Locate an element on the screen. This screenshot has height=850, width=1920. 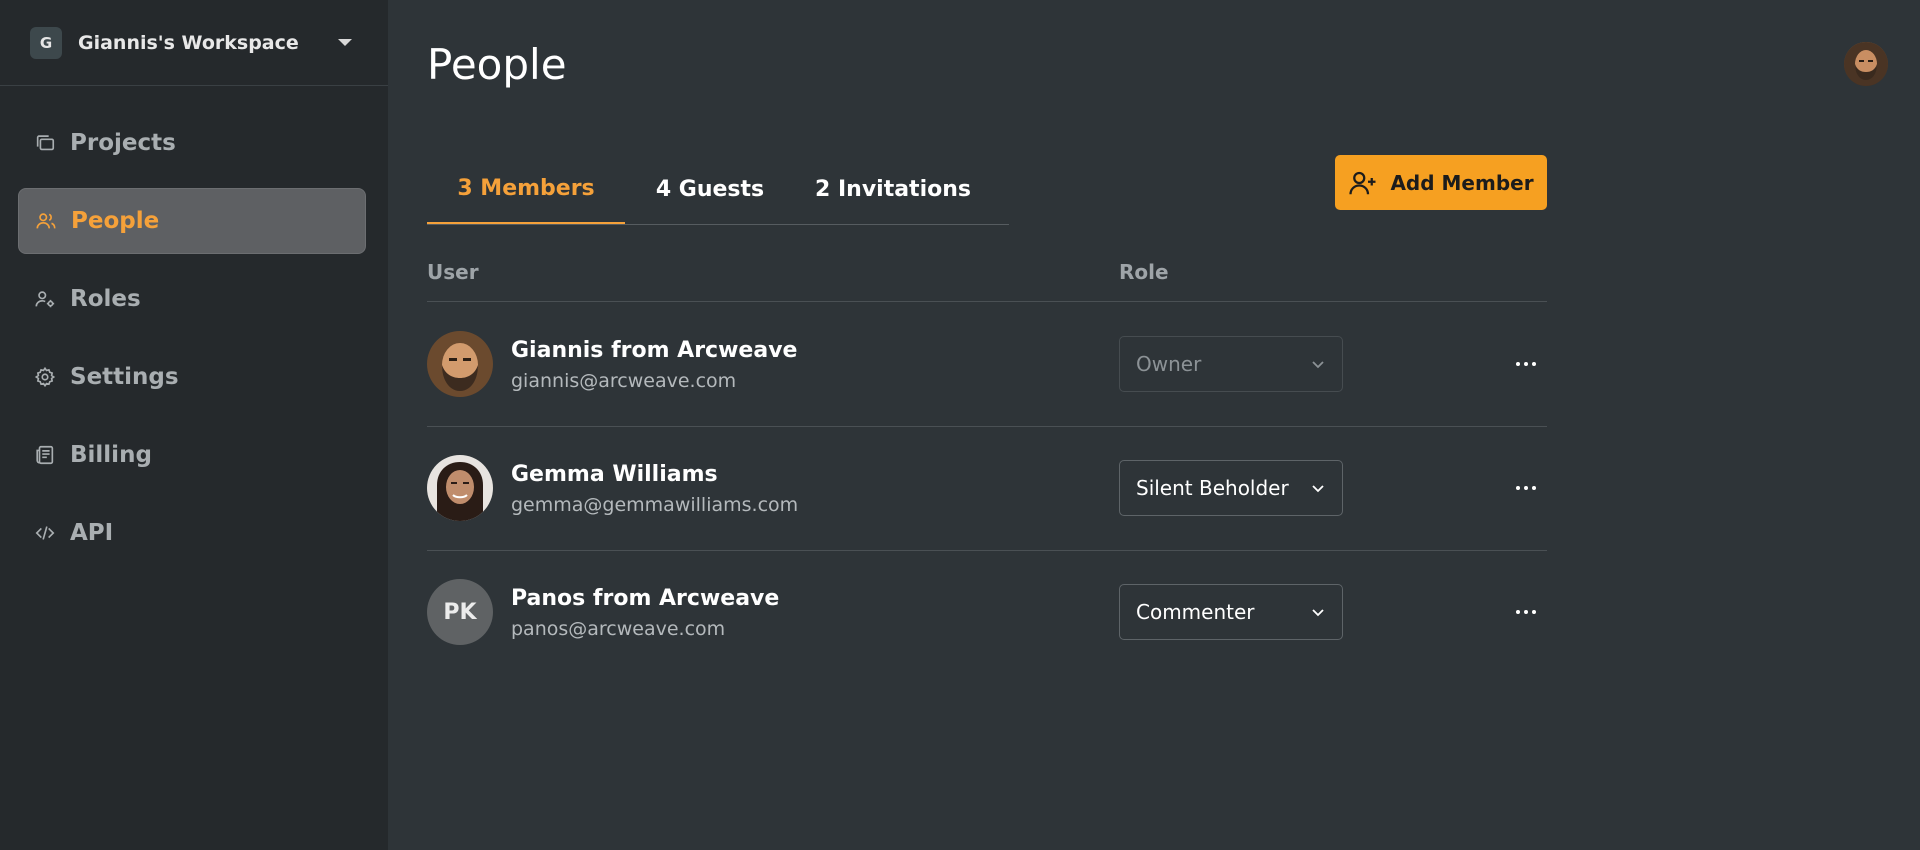
workspace-badge: G is located at coordinates (46, 42).